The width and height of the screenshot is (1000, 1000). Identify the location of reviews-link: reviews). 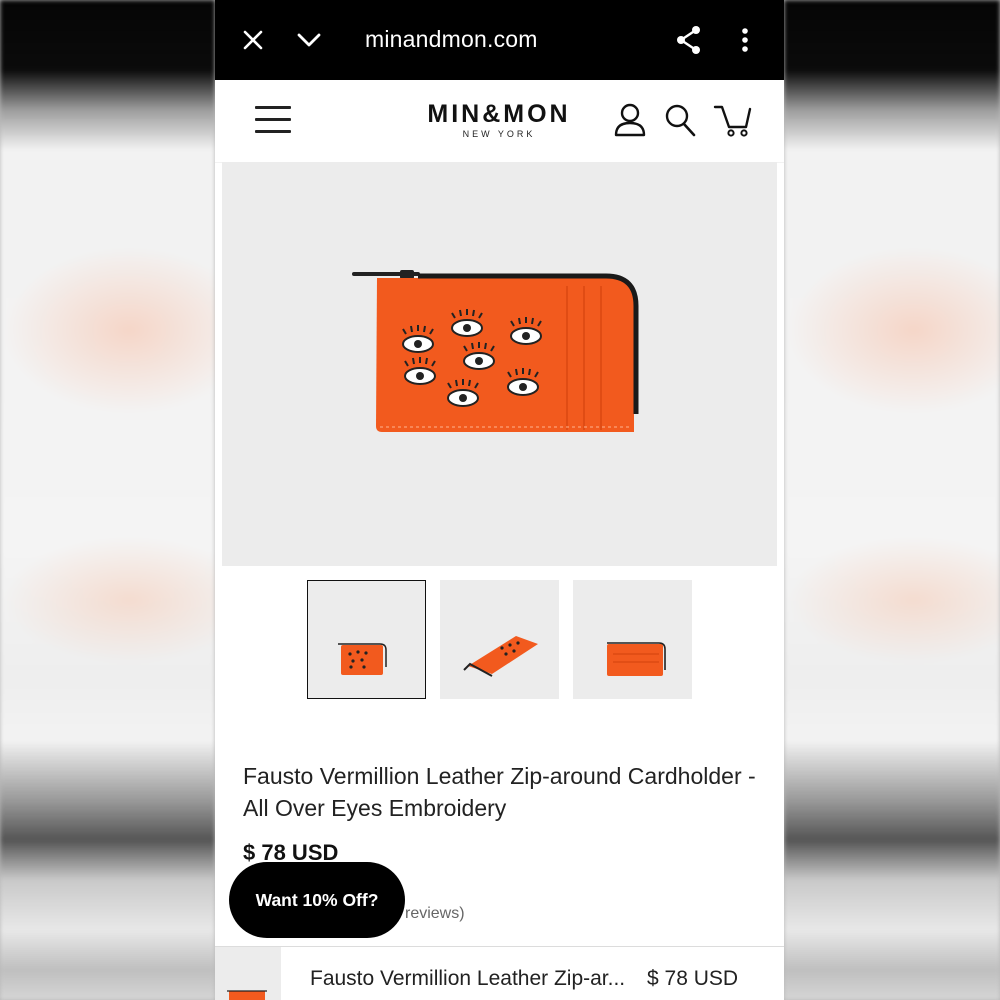
(435, 914).